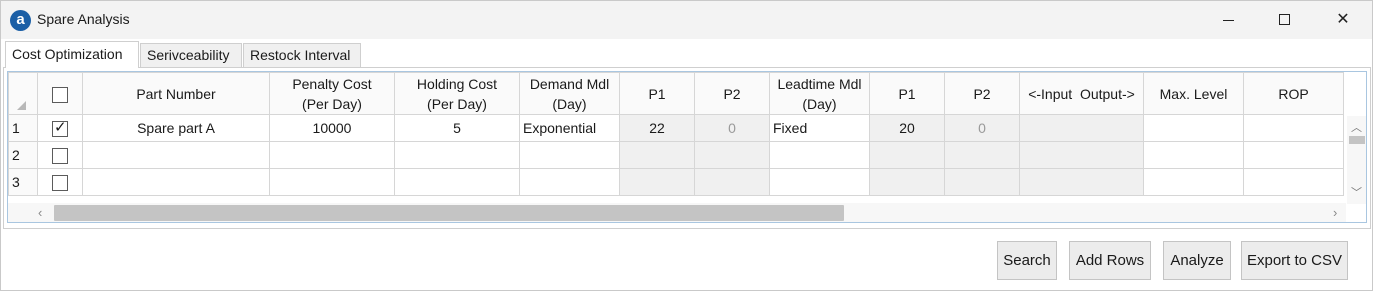 This screenshot has height=291, width=1373. What do you see at coordinates (1193, 93) in the screenshot?
I see `header-max-level: Max. Level` at bounding box center [1193, 93].